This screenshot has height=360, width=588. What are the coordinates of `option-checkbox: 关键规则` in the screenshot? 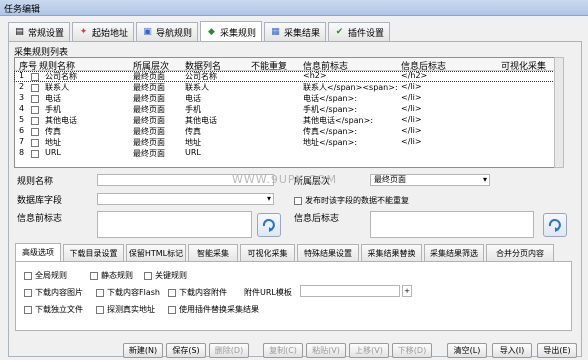 It's located at (165, 275).